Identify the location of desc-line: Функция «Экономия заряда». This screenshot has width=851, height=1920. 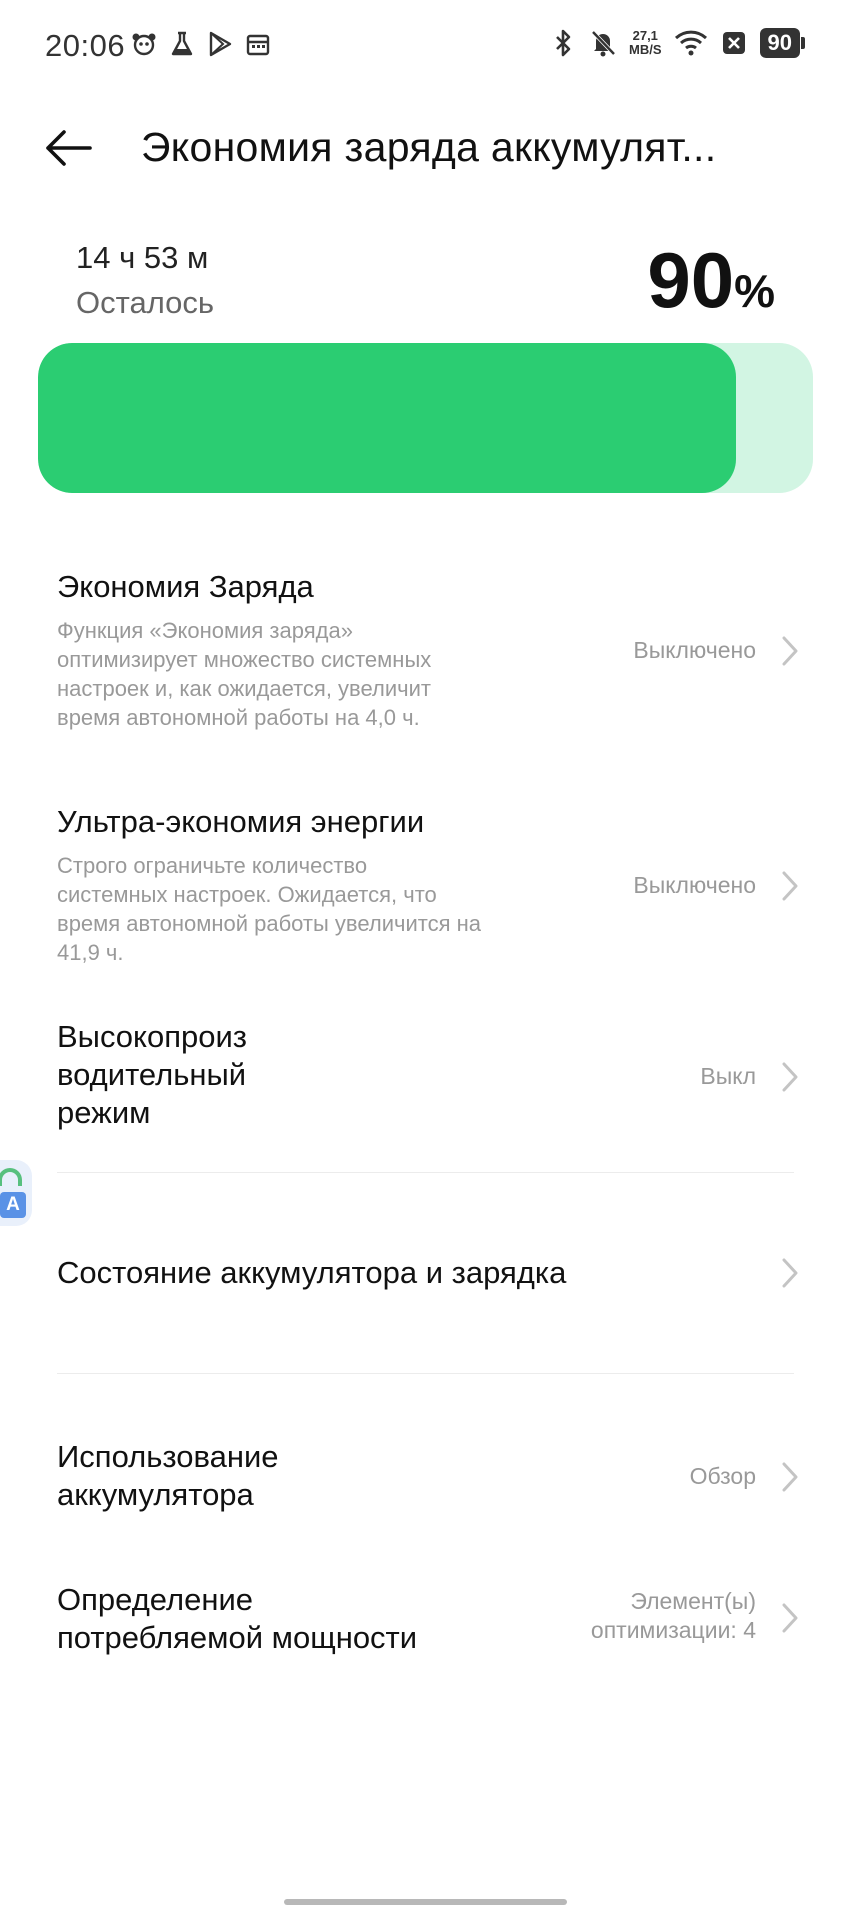
(205, 630).